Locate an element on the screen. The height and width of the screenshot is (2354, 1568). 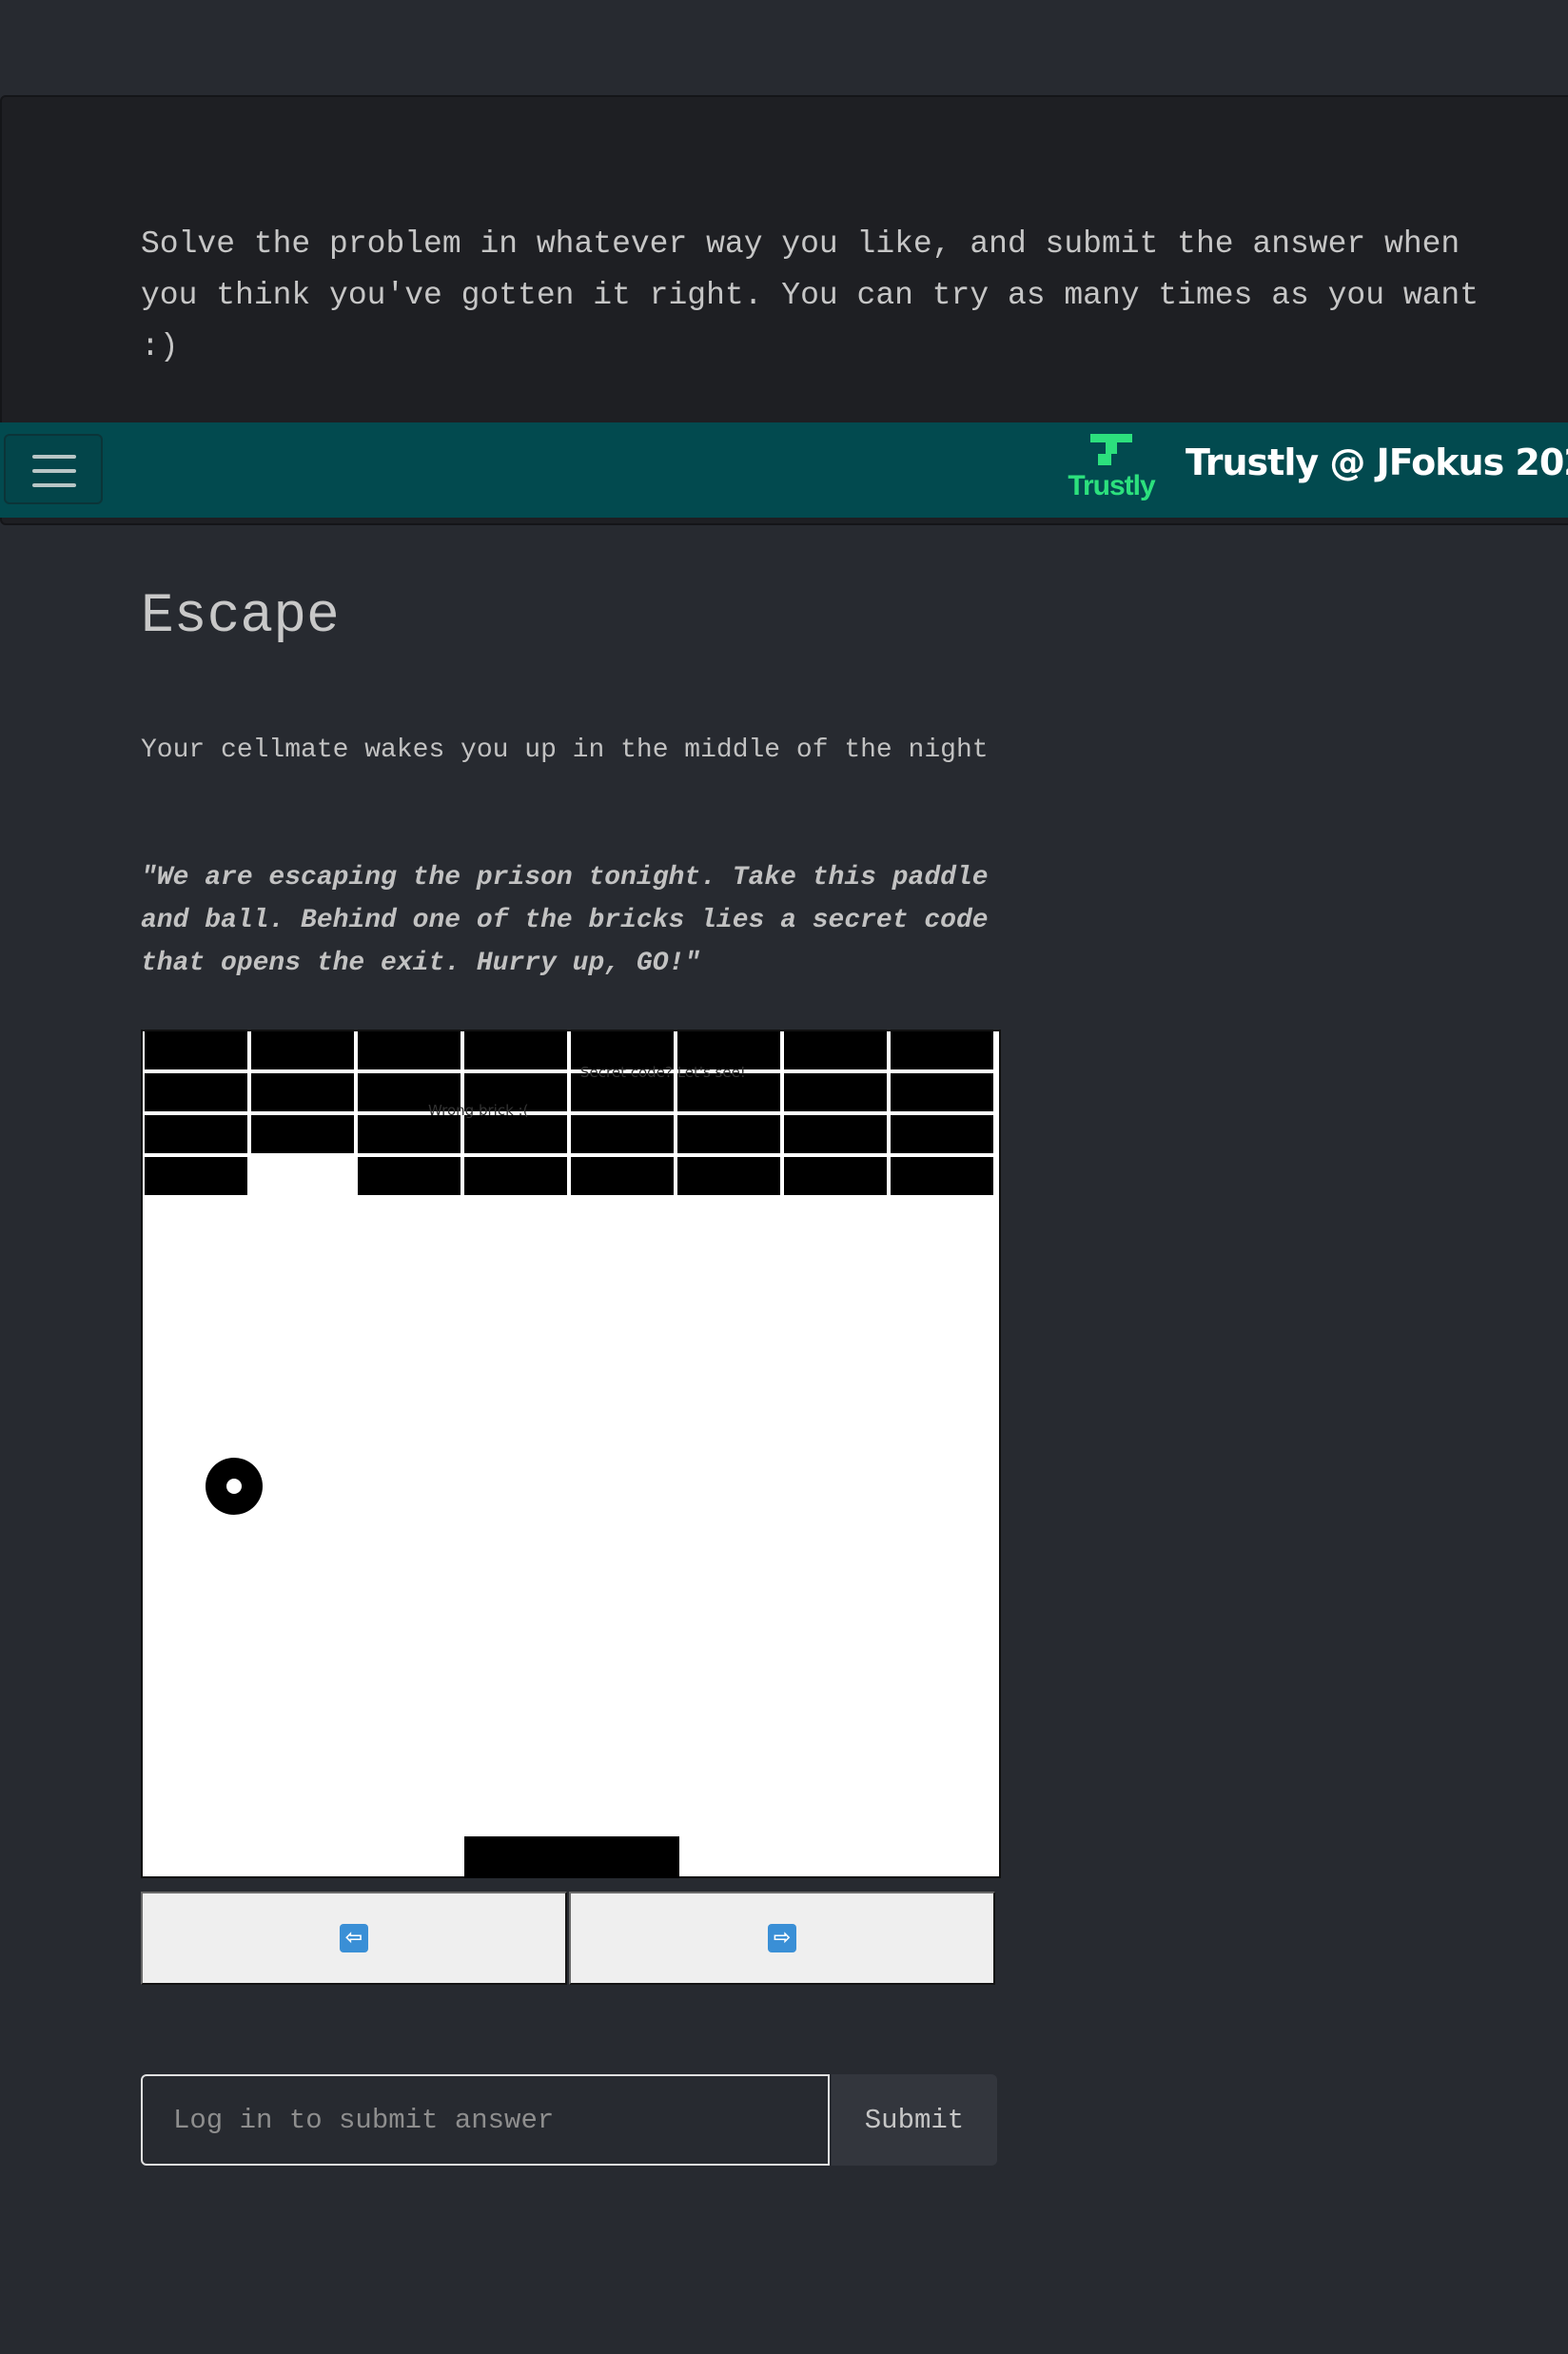
trustly-logo-icon is located at coordinates (1111, 450).